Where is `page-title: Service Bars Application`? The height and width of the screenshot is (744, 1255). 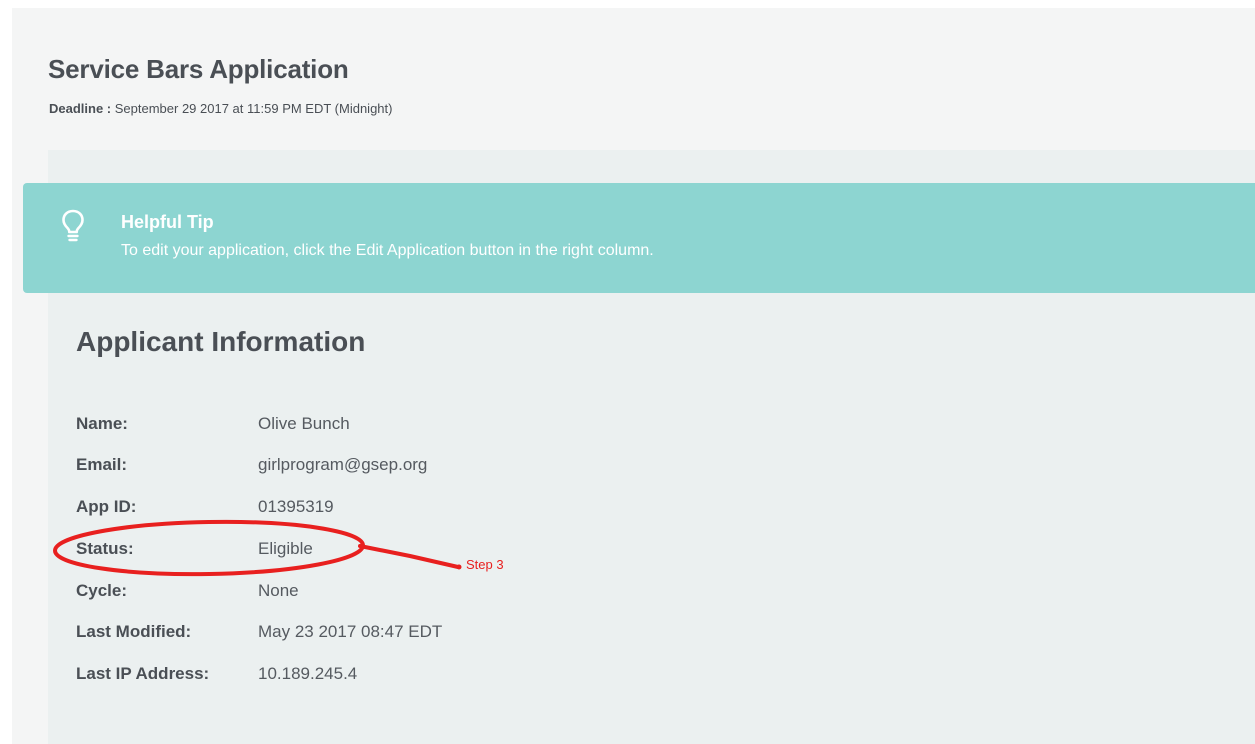
page-title: Service Bars Application is located at coordinates (198, 69).